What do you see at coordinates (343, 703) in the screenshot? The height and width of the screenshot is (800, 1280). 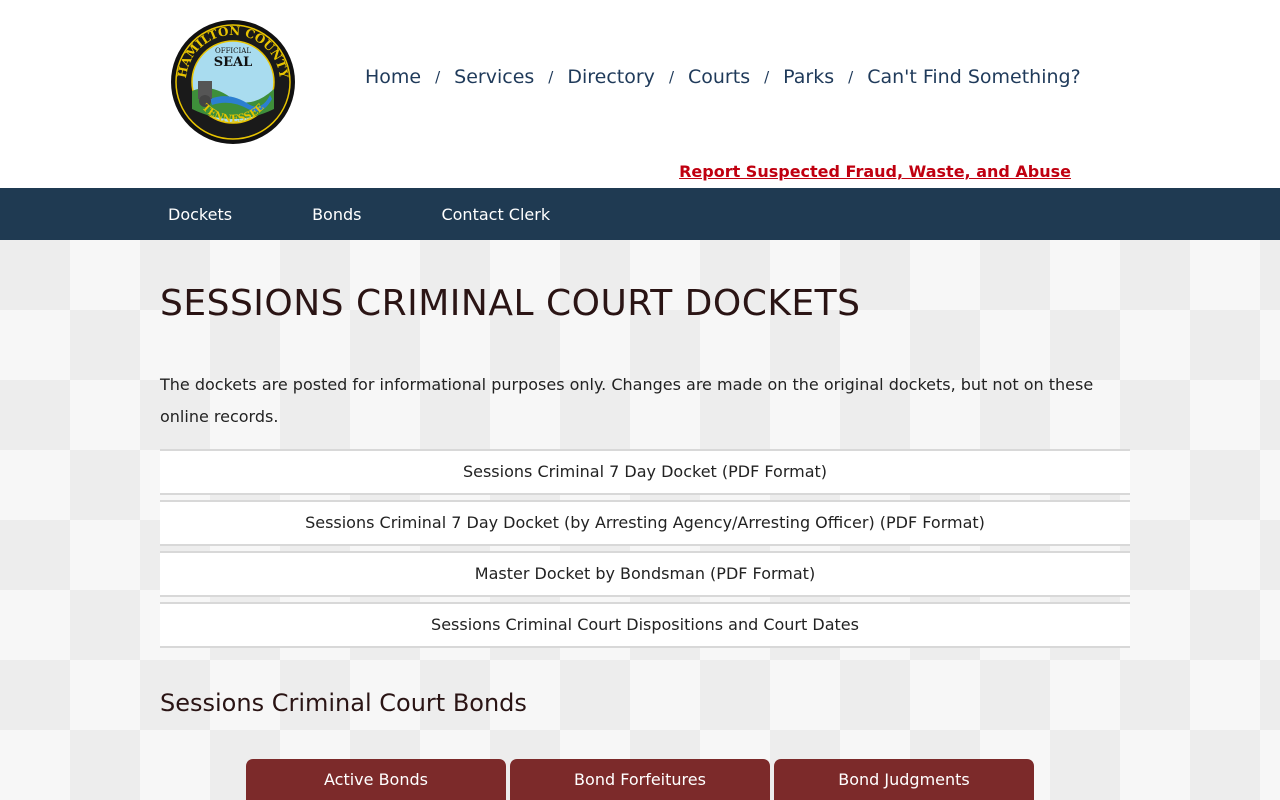 I see `bonds-heading: Sessions Criminal Court Bonds` at bounding box center [343, 703].